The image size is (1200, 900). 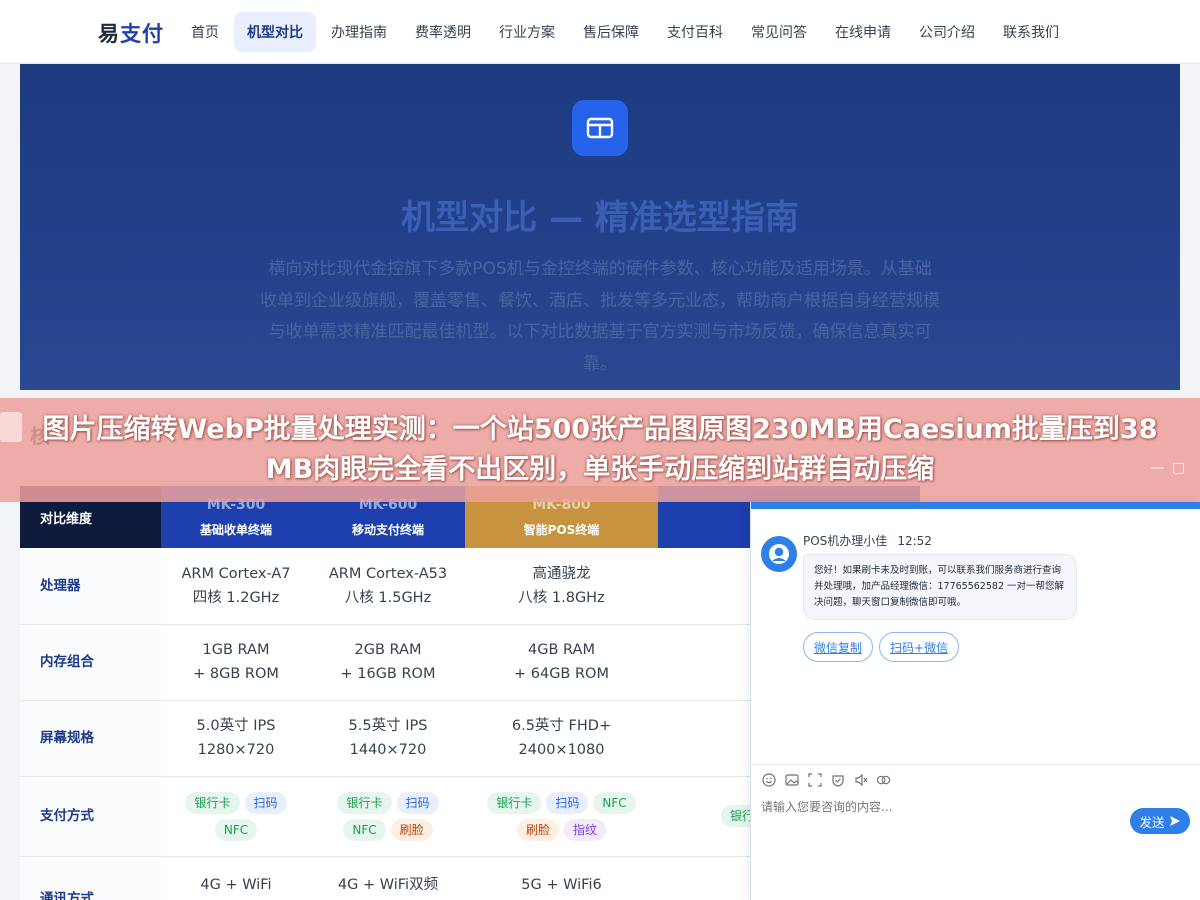 I want to click on cell-line: 5.5英寸 IPS, so click(x=388, y=726).